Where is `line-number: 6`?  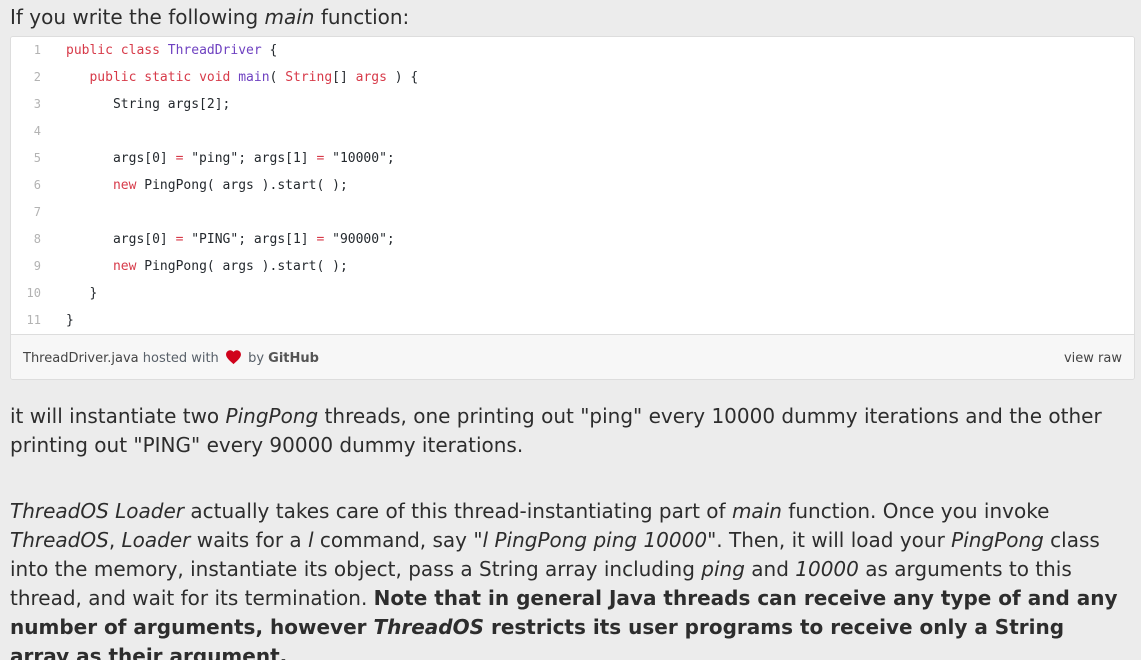
line-number: 6 is located at coordinates (37, 185).